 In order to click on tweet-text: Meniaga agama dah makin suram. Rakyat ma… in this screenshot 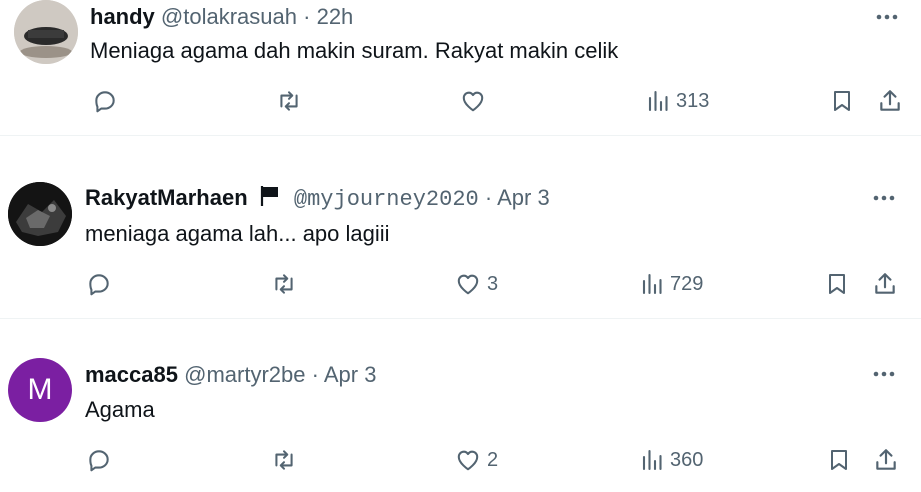, I will do `click(354, 50)`.